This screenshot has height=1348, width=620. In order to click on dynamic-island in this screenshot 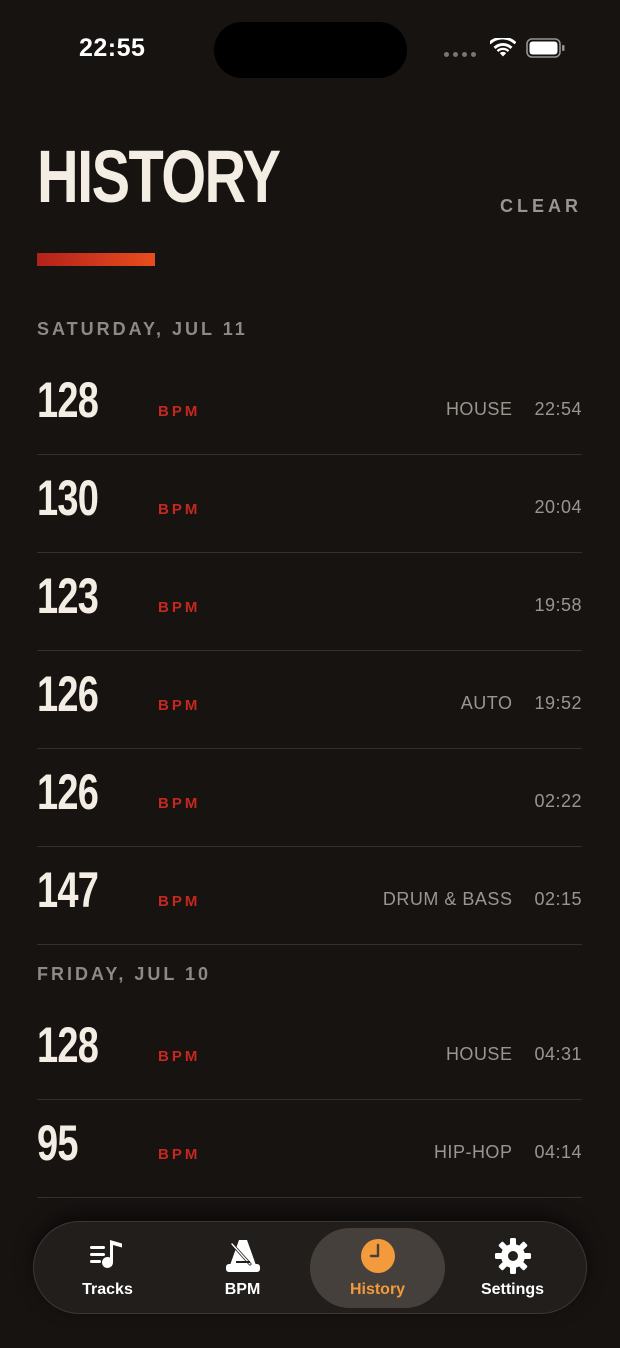, I will do `click(310, 50)`.